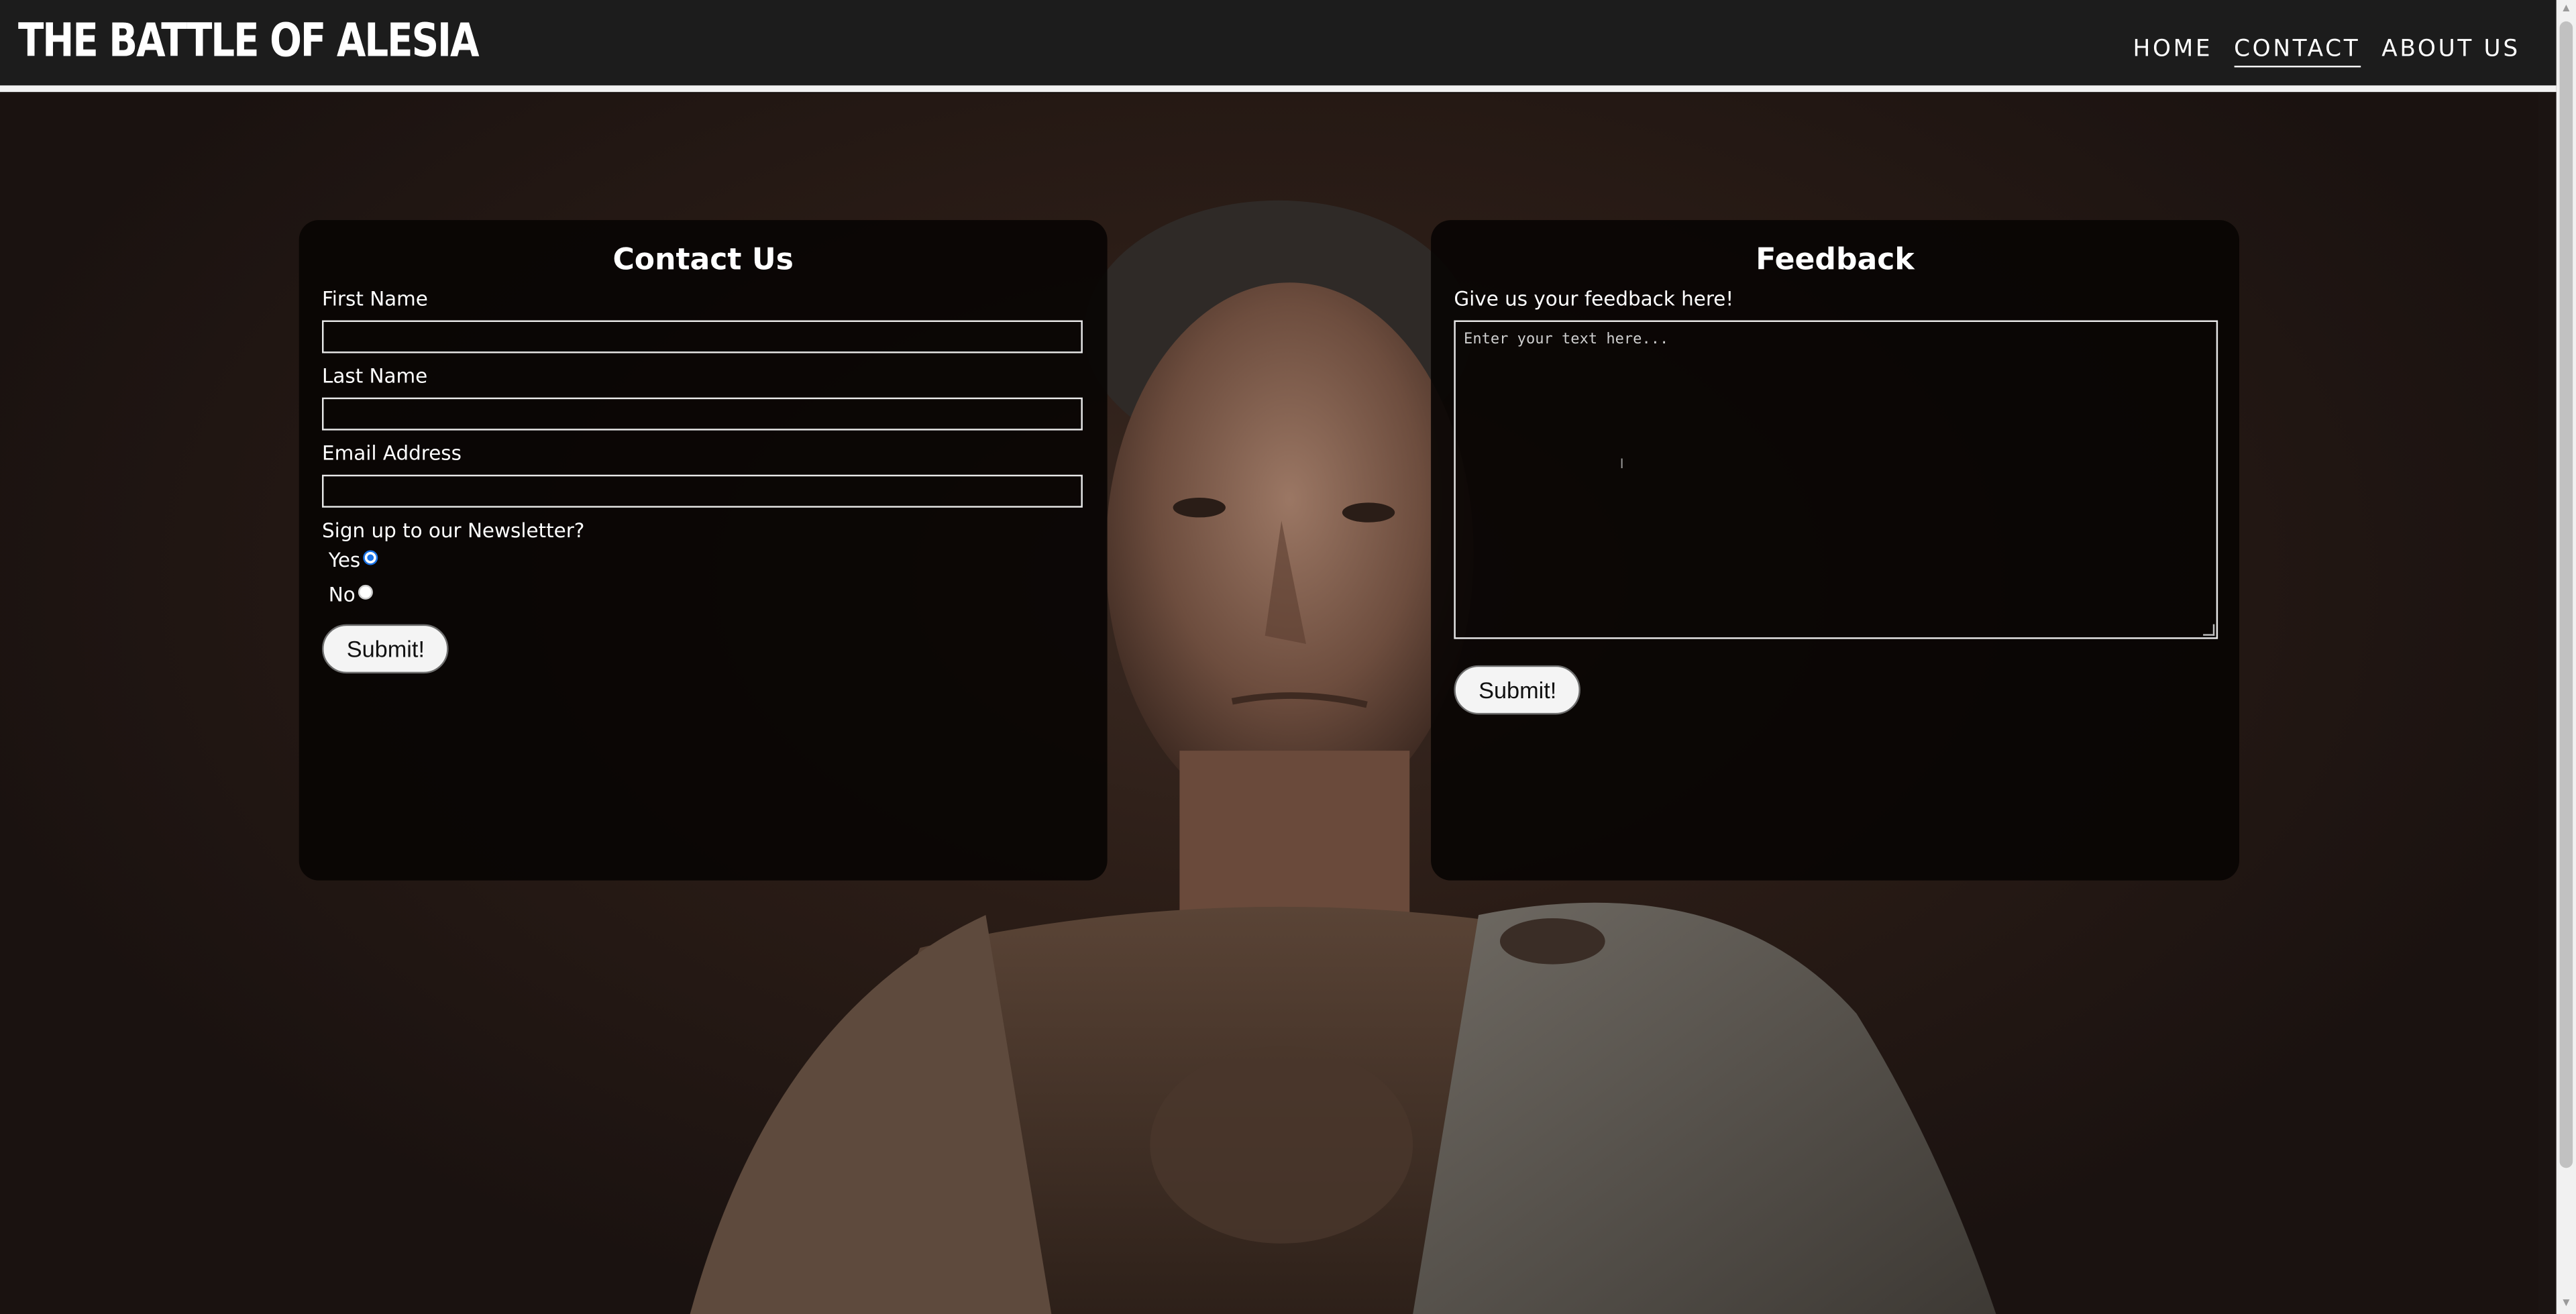 This screenshot has width=2576, height=1314. I want to click on contact-title: Contact Us, so click(703, 260).